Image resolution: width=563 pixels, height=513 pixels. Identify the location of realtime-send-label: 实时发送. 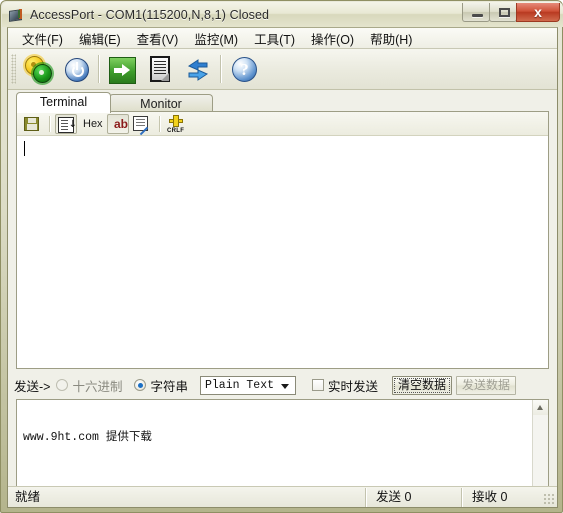
(353, 386).